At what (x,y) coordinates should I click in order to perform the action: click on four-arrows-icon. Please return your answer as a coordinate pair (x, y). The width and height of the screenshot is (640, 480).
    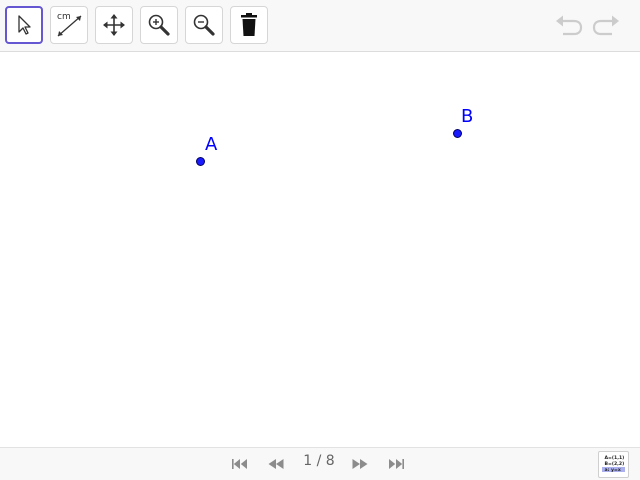
    Looking at the image, I should click on (114, 25).